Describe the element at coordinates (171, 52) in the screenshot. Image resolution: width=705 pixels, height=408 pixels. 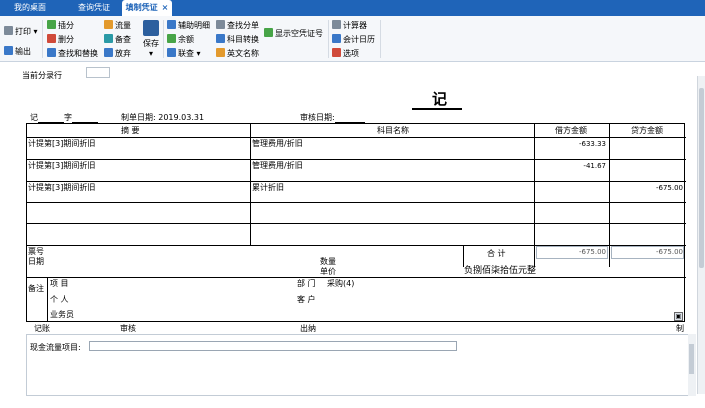
I see `link-icon` at that location.